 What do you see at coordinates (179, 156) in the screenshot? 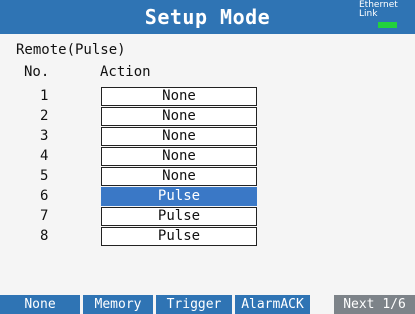
I see `action-field-4: None` at bounding box center [179, 156].